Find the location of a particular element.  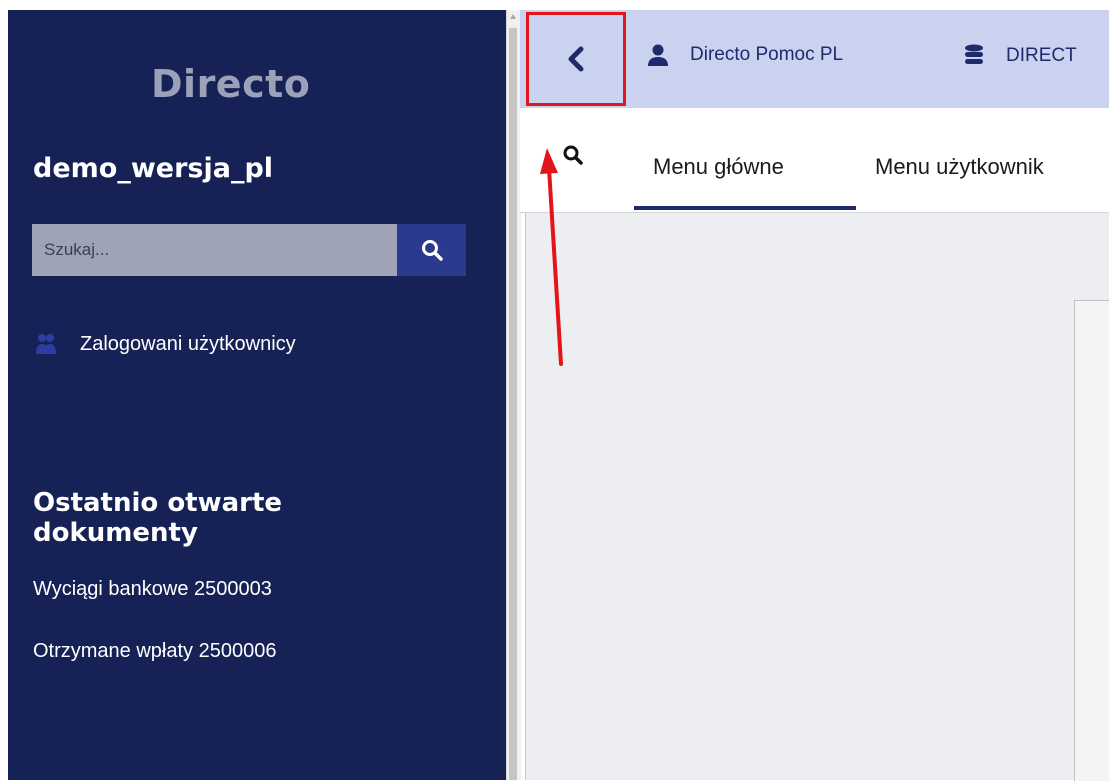

search-input is located at coordinates (214, 250).